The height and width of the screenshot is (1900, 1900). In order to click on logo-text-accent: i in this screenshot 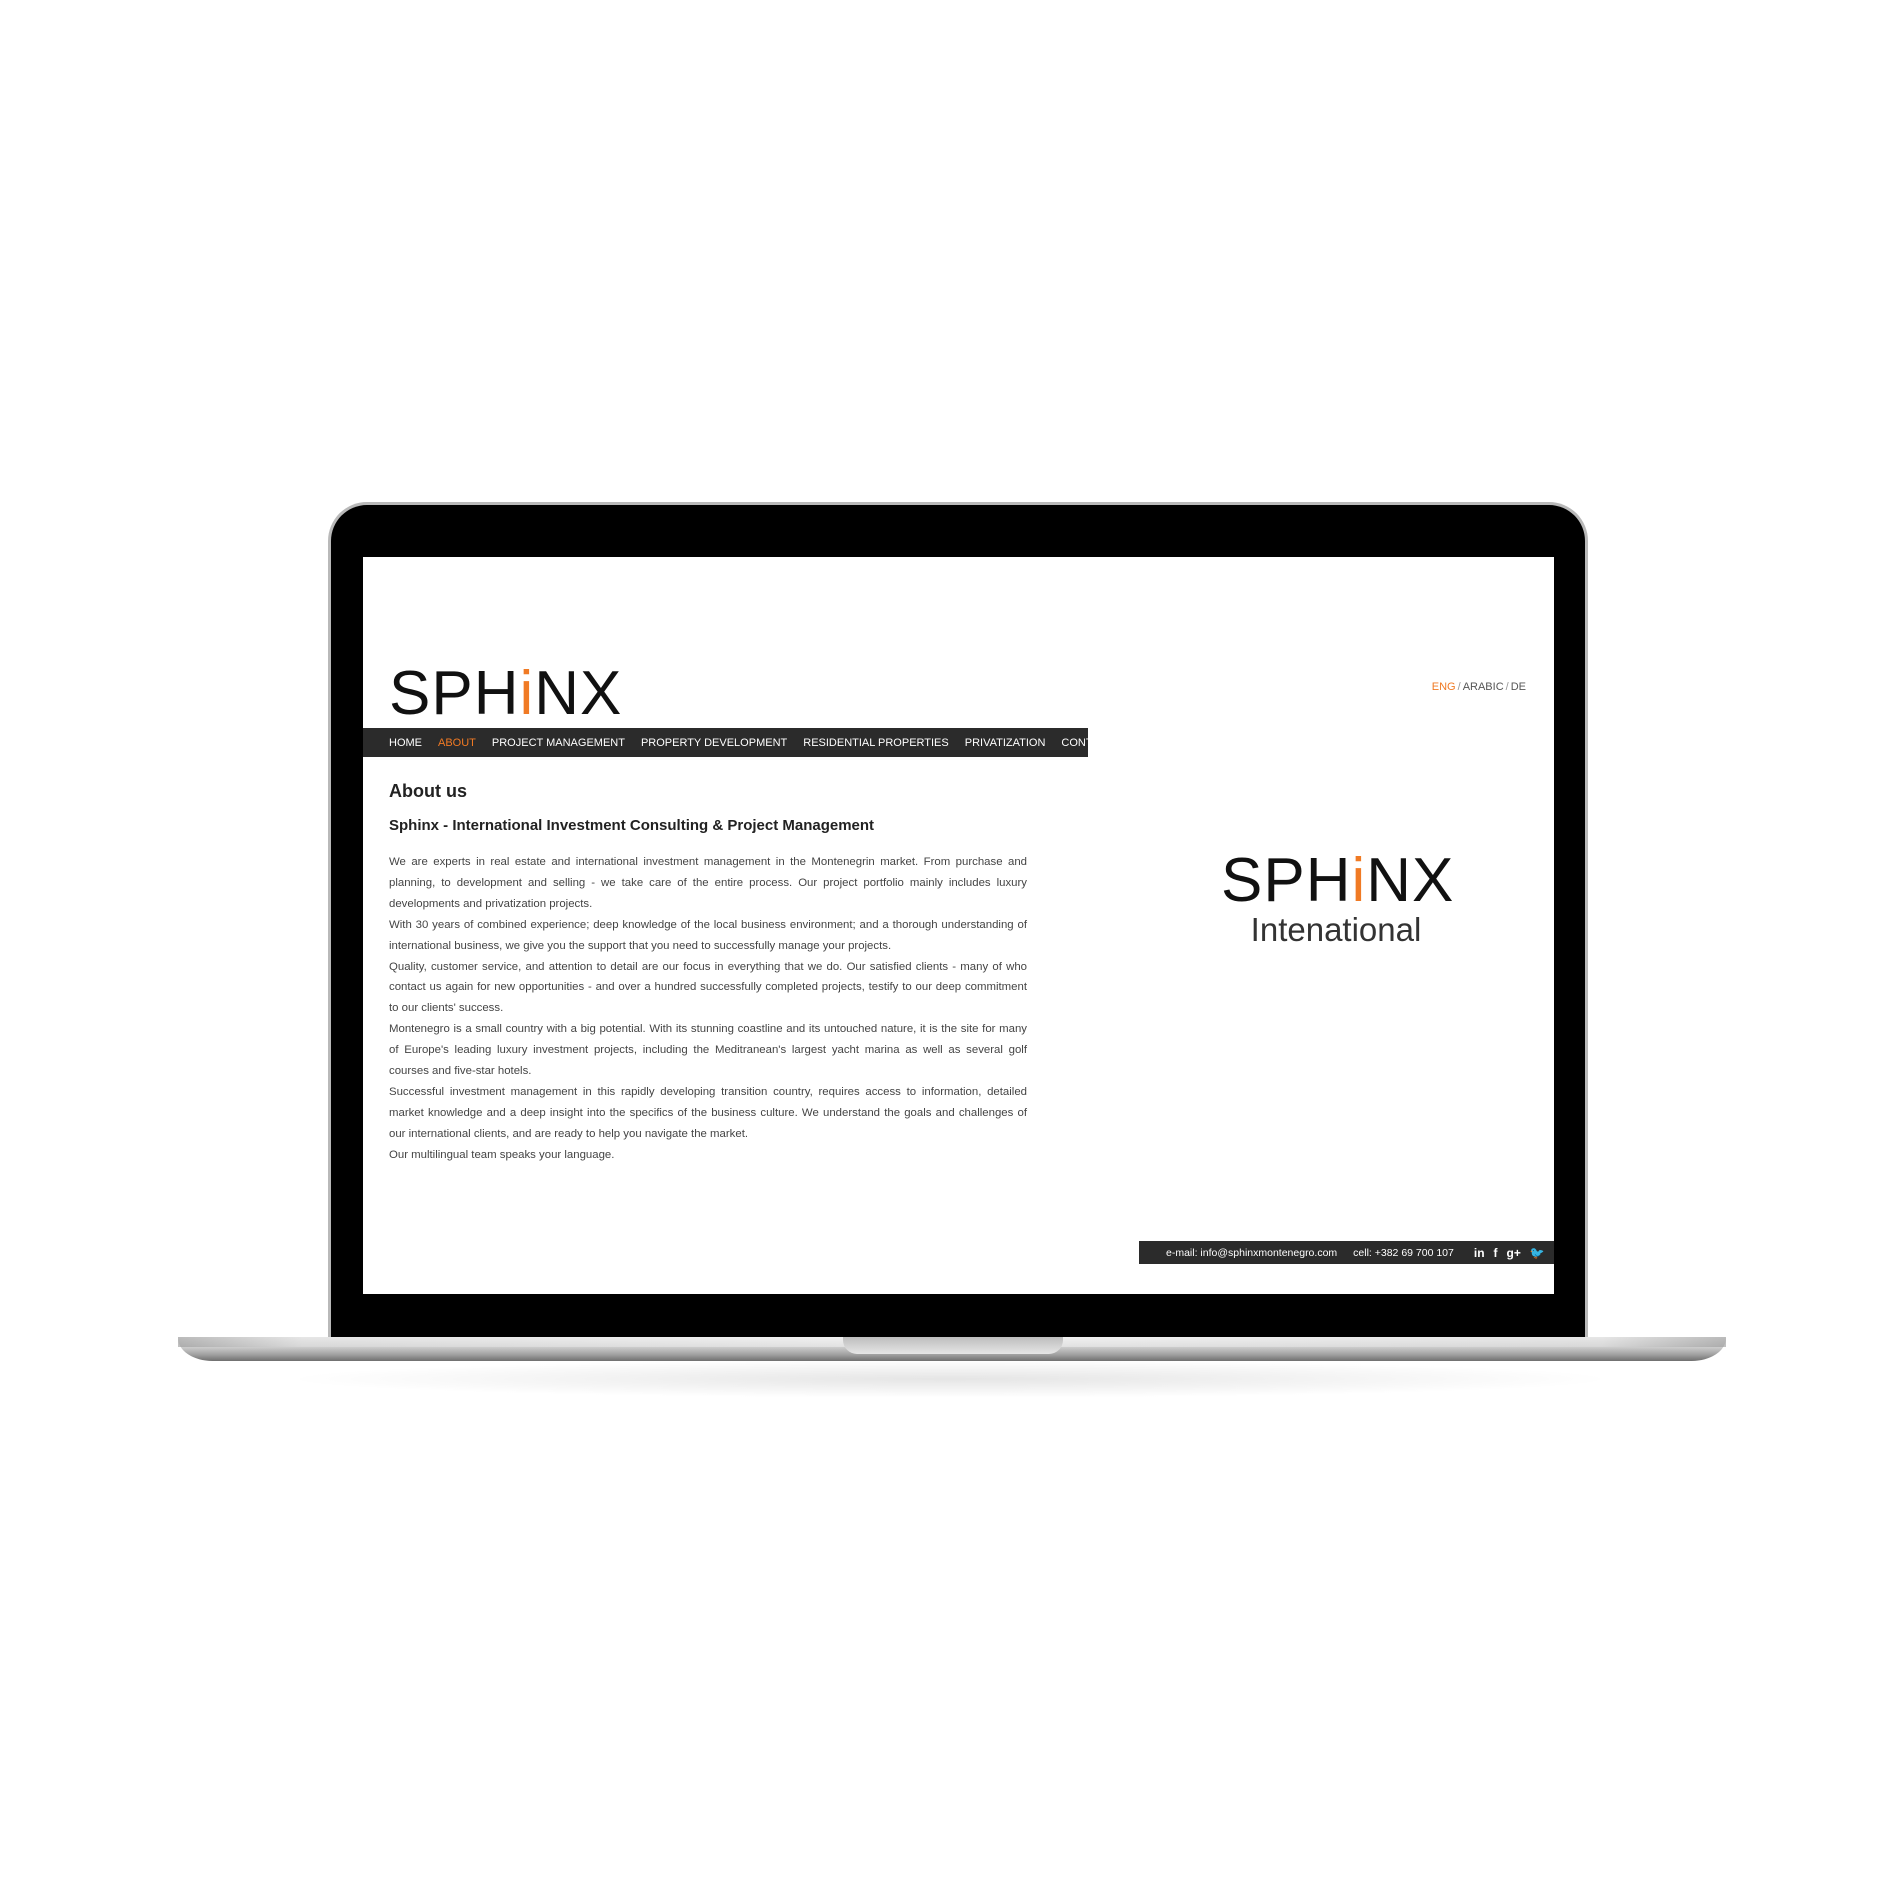, I will do `click(527, 693)`.